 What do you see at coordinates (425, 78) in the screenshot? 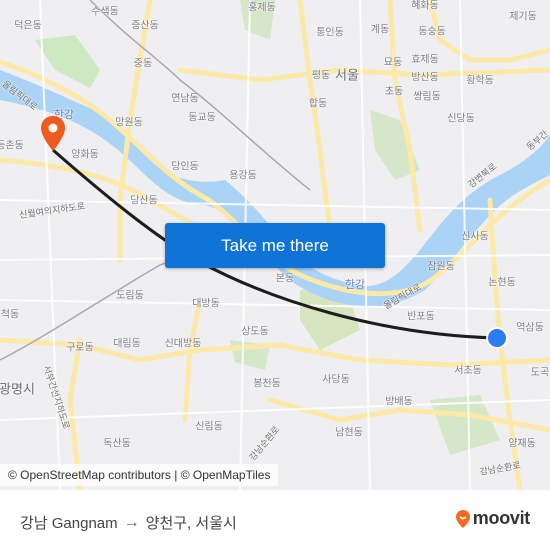
I see `place-label: 방산동` at bounding box center [425, 78].